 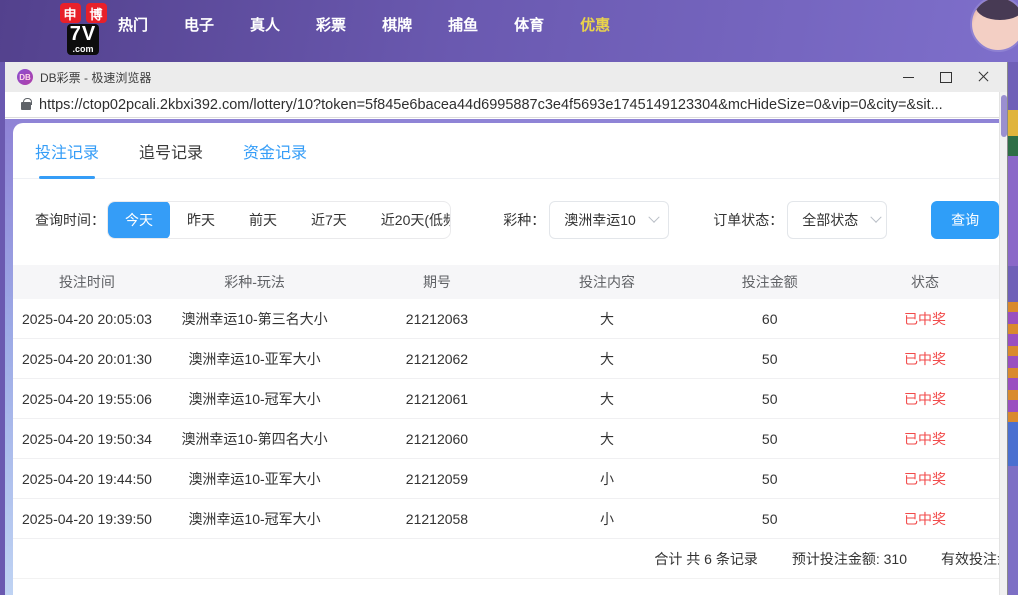 I want to click on search-button: 查询, so click(x=965, y=220).